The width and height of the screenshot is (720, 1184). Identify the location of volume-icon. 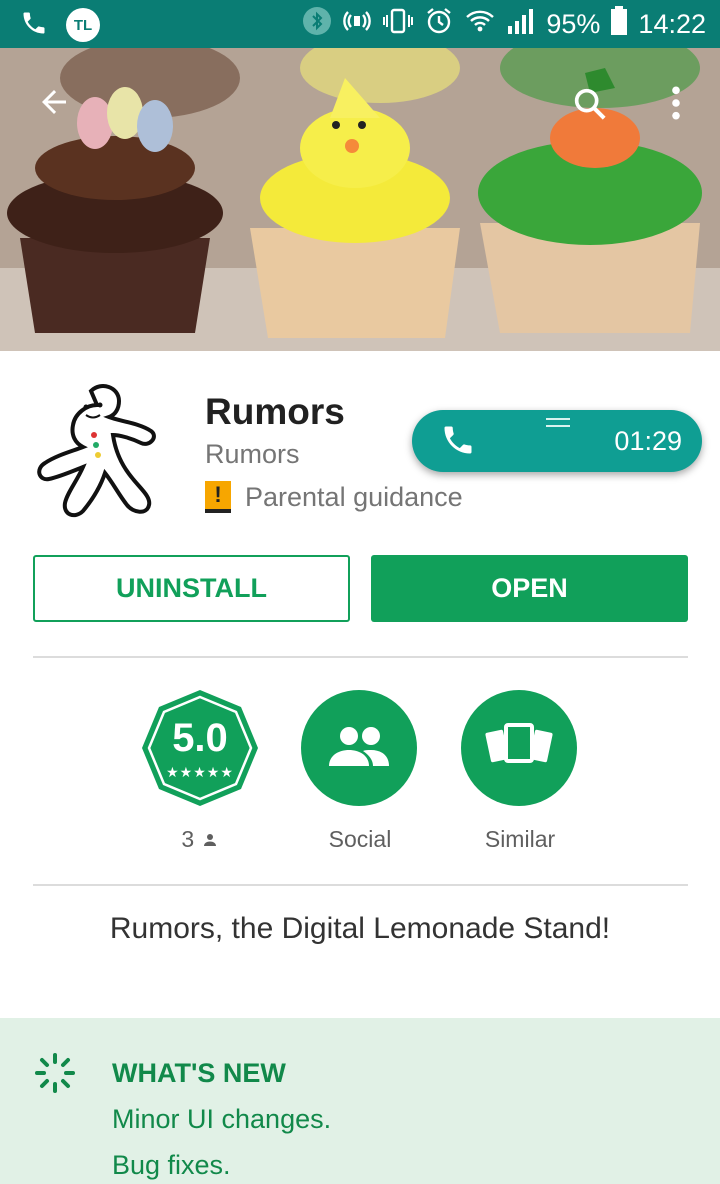
(357, 24).